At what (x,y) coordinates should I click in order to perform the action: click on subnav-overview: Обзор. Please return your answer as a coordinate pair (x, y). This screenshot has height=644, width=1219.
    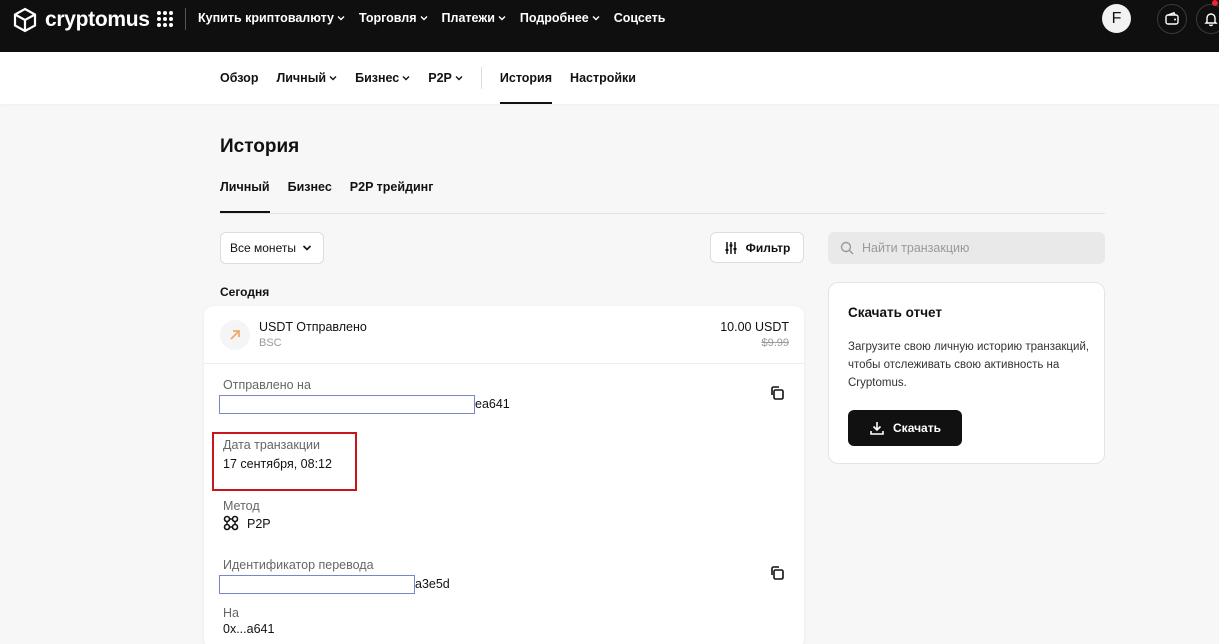
    Looking at the image, I should click on (239, 78).